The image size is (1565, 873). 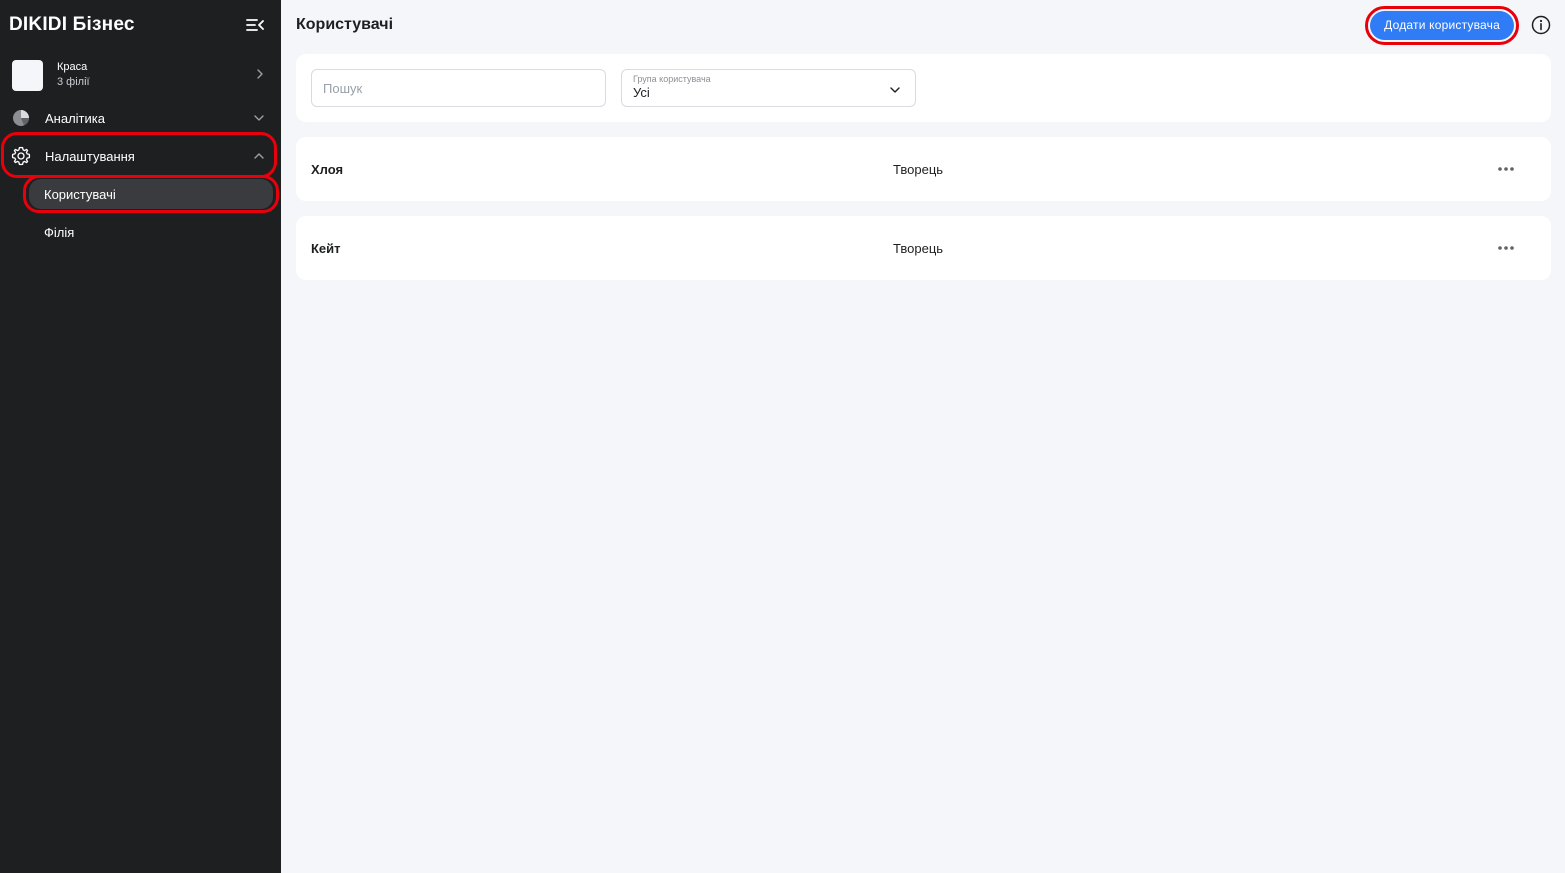 I want to click on nav-settings: Налаштування, so click(x=140, y=156).